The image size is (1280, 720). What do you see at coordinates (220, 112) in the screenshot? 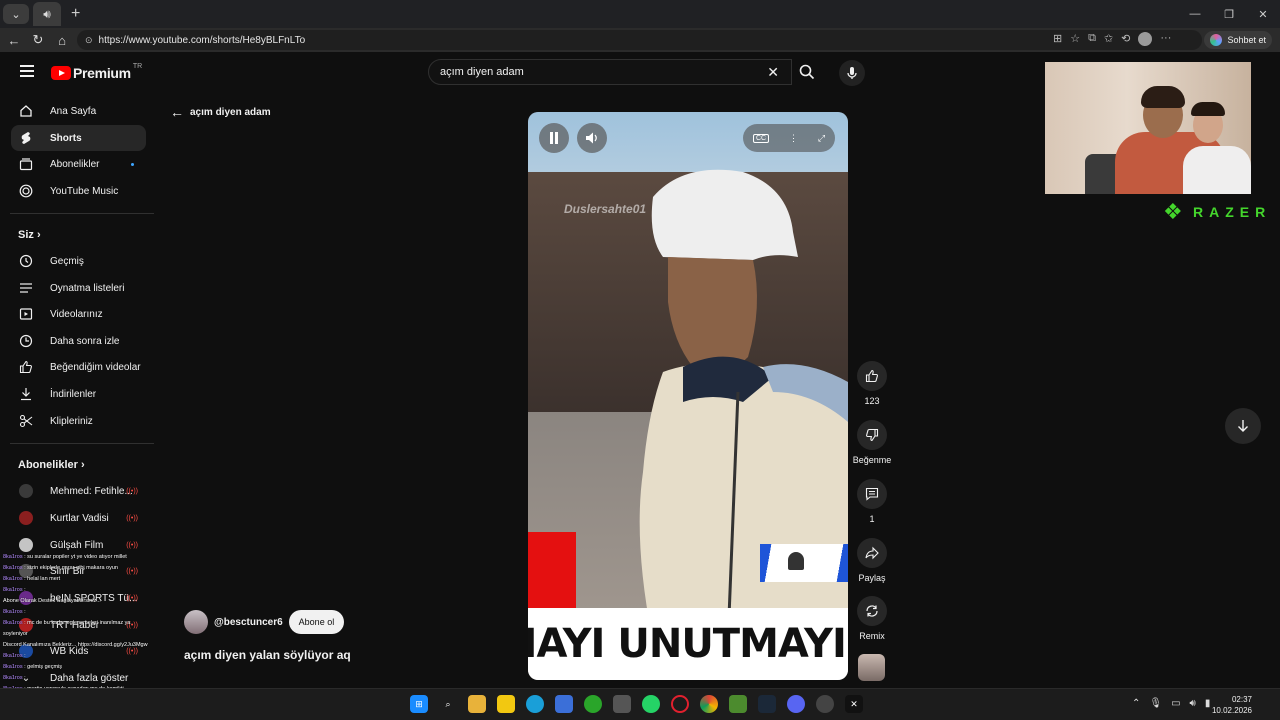
I see `back-to-search-link: ← açım diyen adam` at bounding box center [220, 112].